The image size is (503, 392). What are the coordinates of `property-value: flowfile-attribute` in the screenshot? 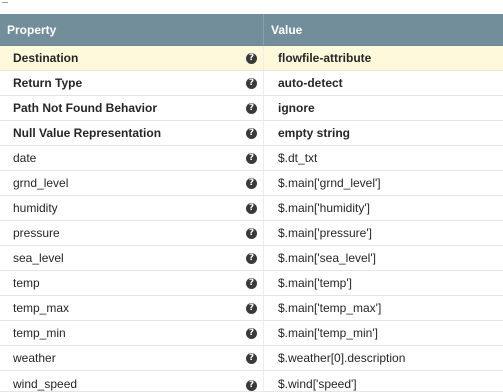 It's located at (325, 58).